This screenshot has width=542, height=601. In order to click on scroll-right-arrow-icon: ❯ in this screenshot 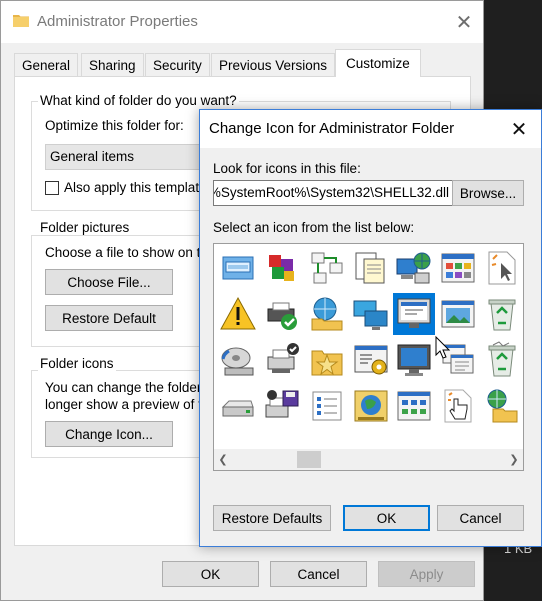, I will do `click(514, 459)`.